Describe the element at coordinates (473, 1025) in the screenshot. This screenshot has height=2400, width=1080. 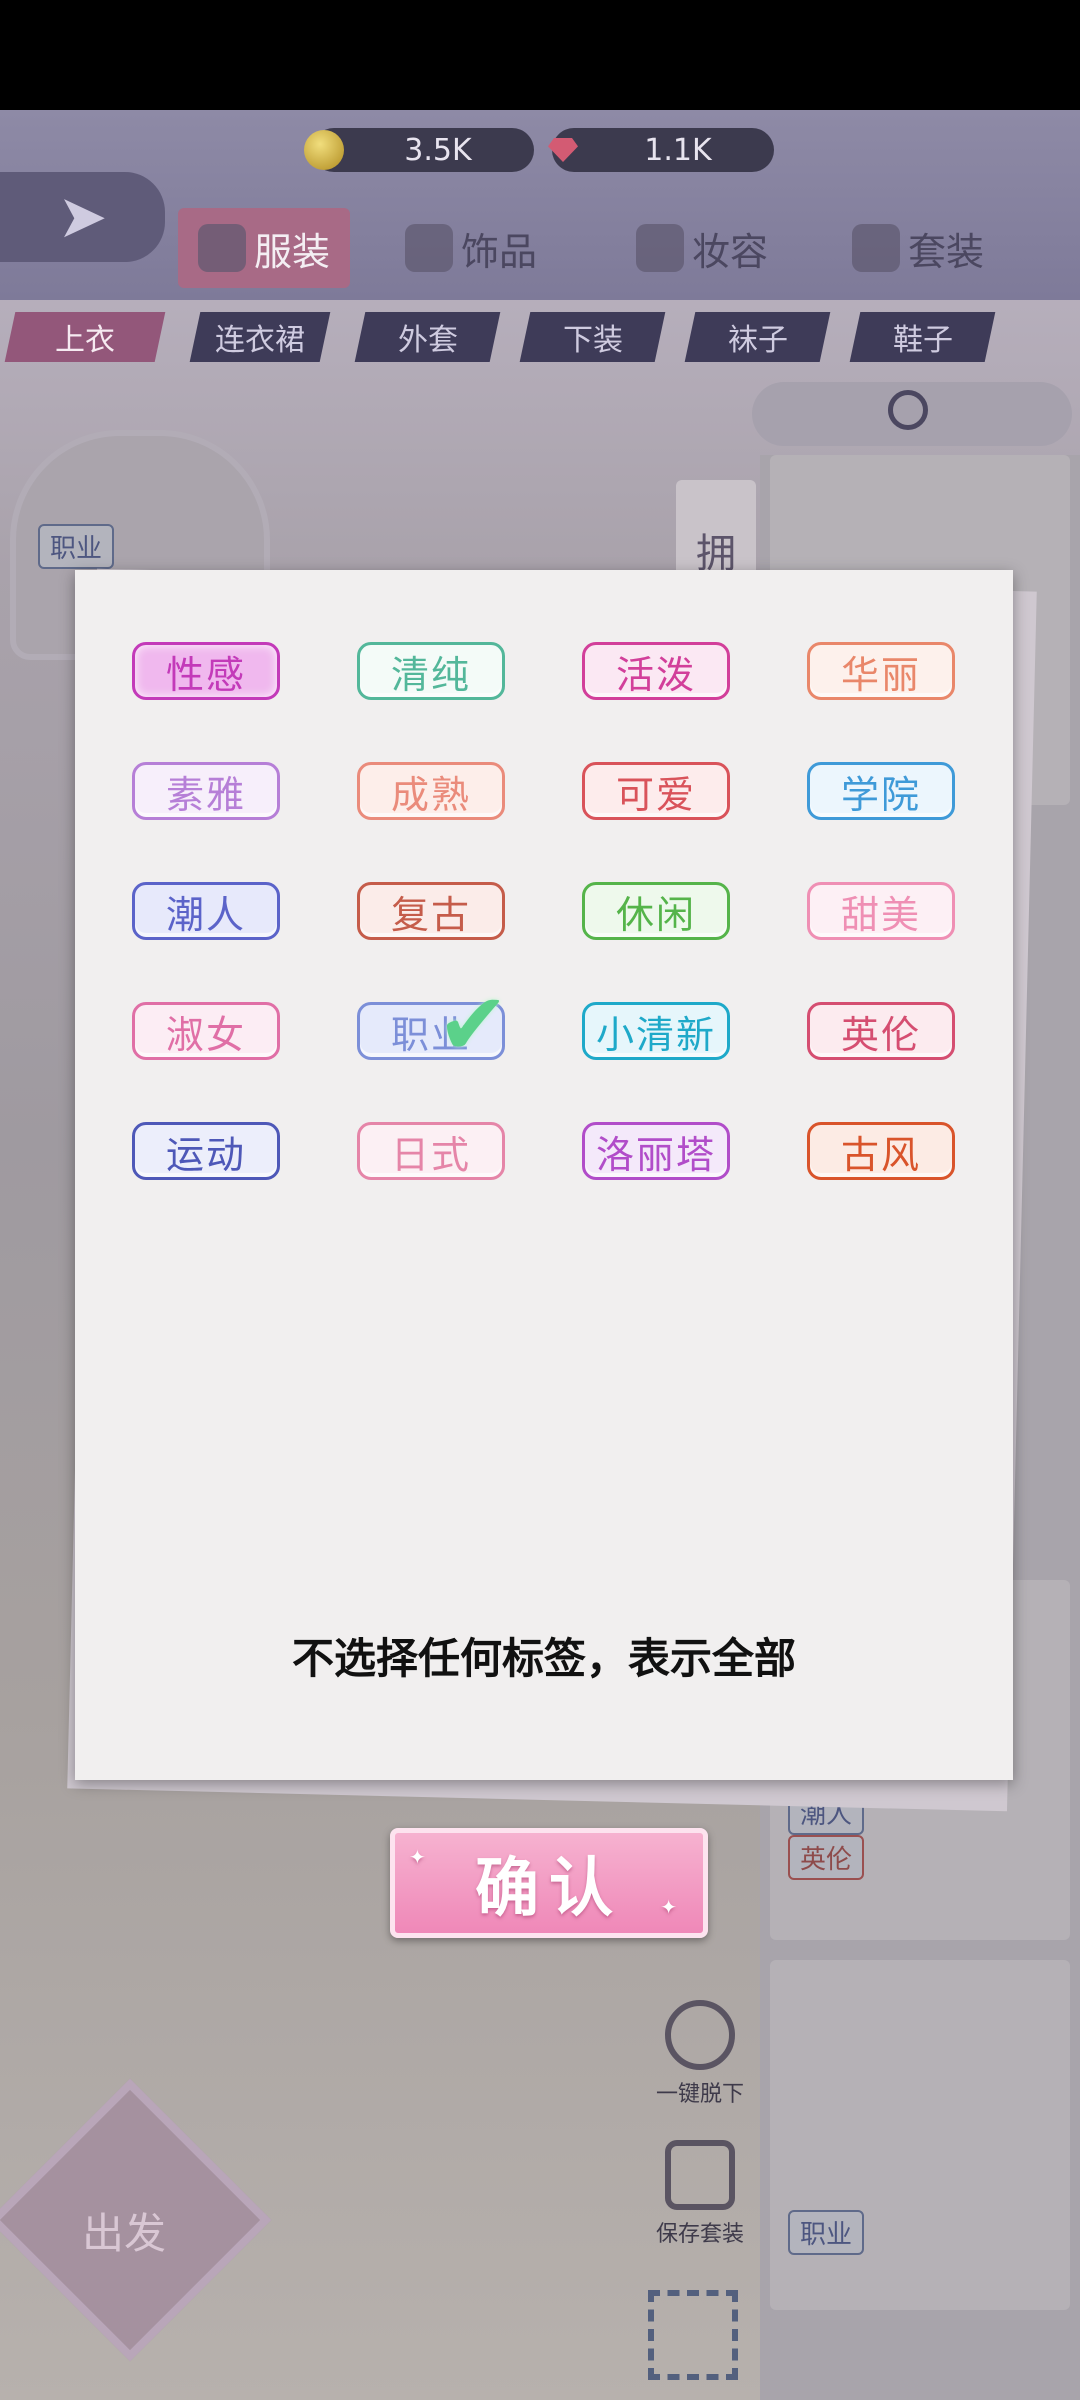
I see `checkmark-icon: ✔` at that location.